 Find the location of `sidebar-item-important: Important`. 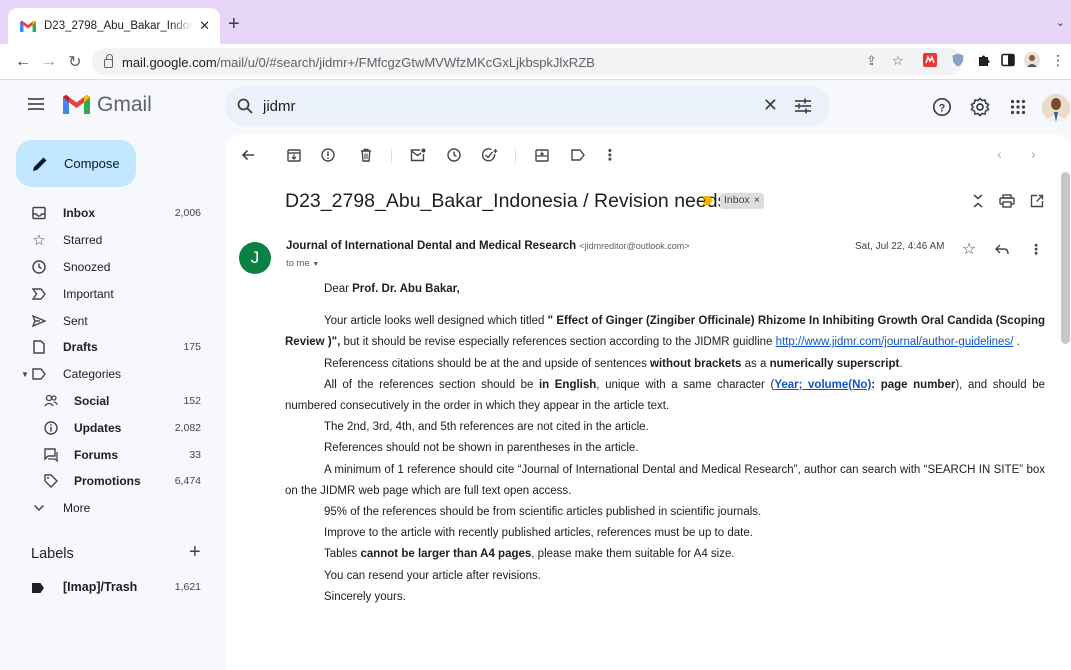

sidebar-item-important: Important is located at coordinates (107, 293).